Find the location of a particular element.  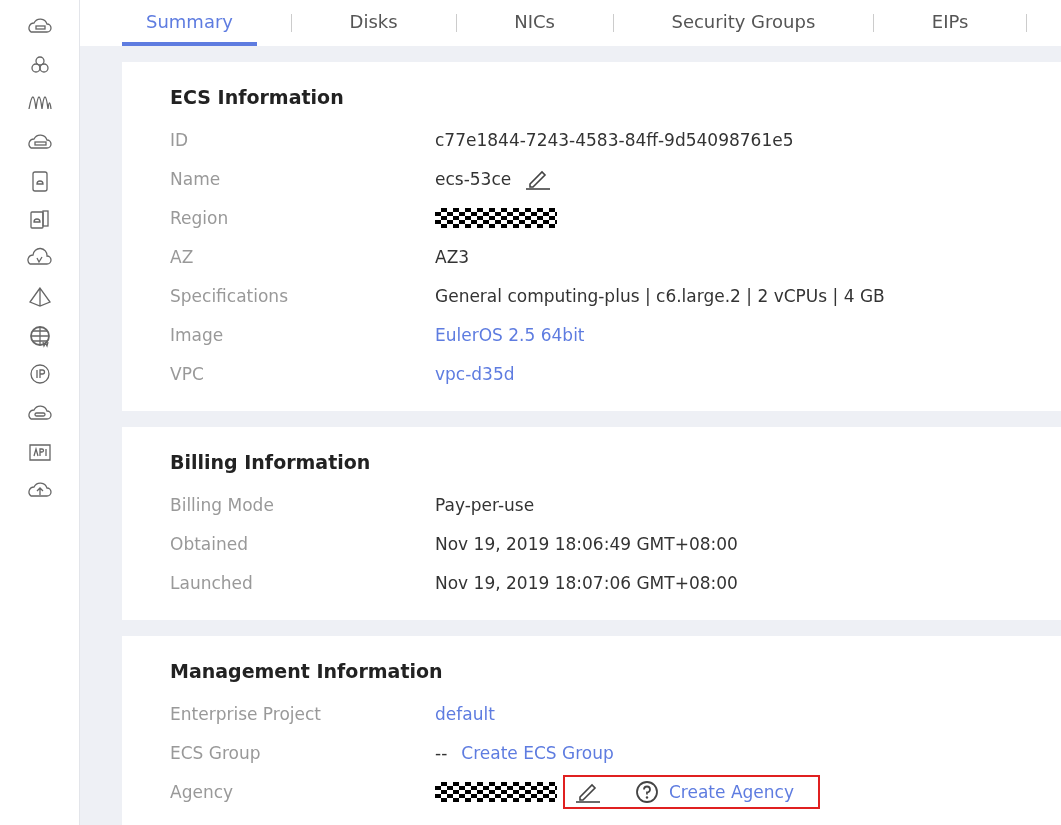

link: vpc-d35d is located at coordinates (475, 373).